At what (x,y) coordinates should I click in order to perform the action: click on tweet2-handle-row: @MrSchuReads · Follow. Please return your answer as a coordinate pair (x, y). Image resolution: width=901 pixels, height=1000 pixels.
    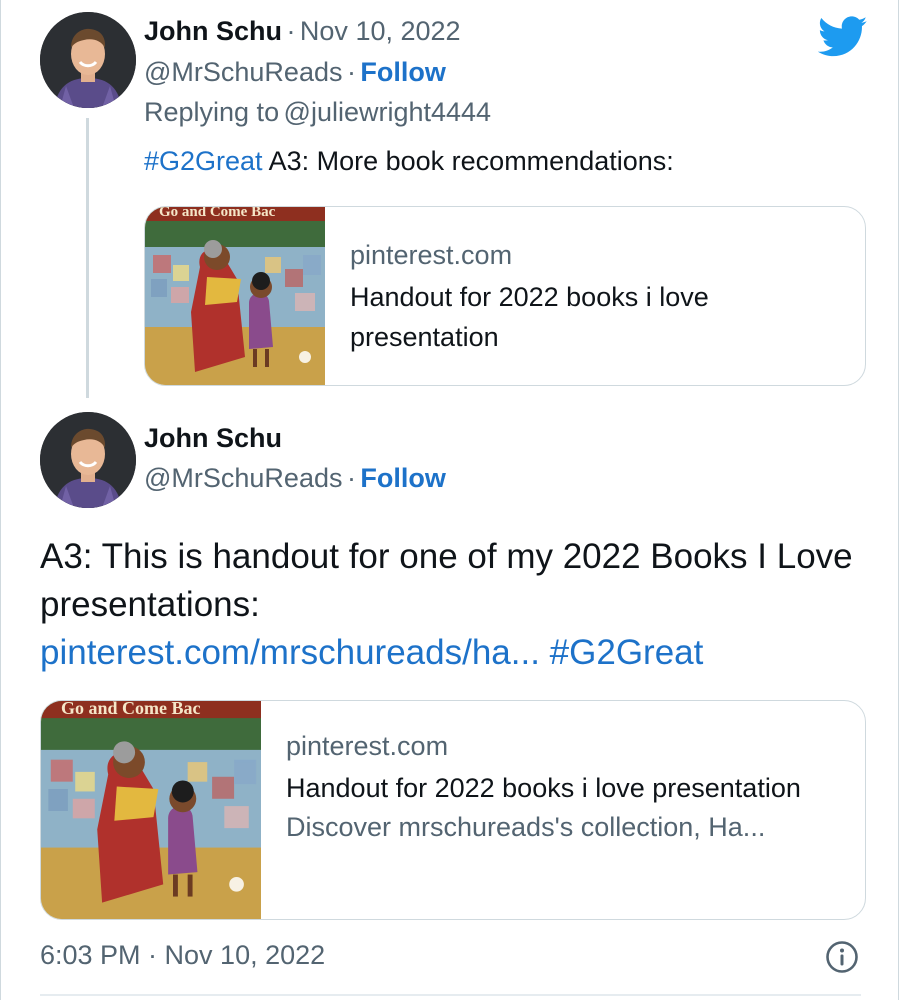
    Looking at the image, I should click on (295, 478).